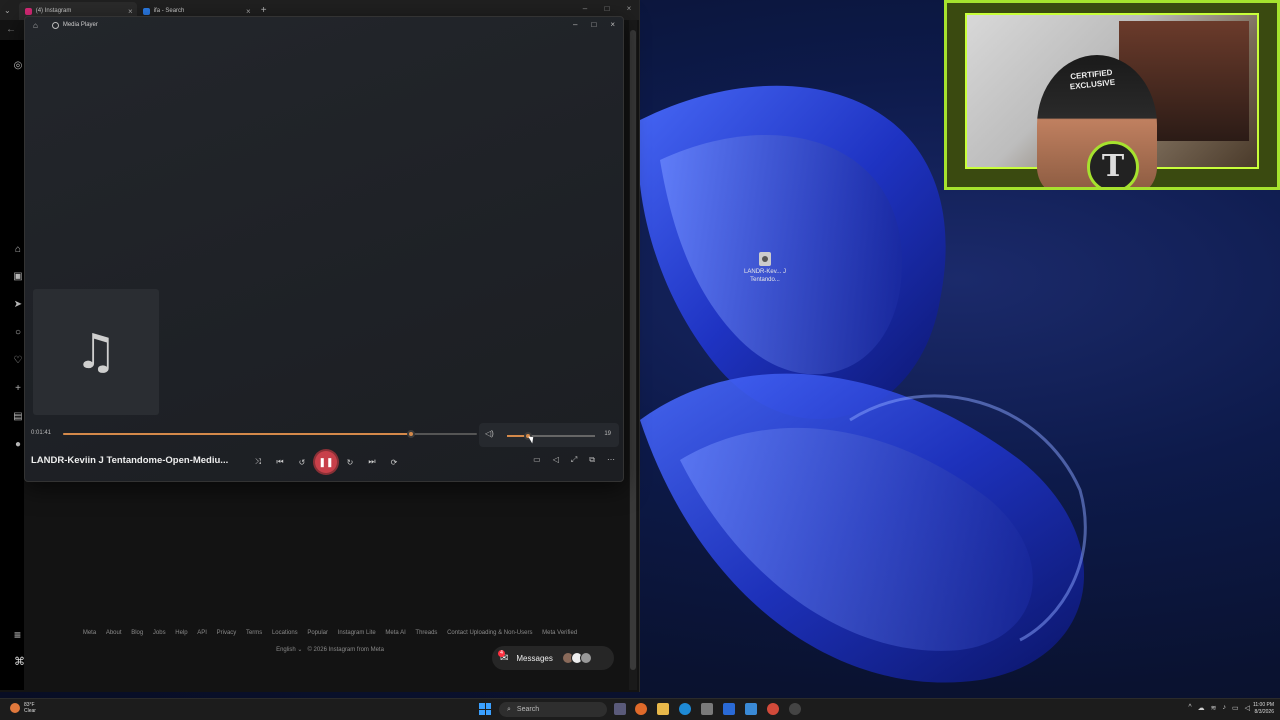 Image resolution: width=1280 pixels, height=720 pixels. What do you see at coordinates (553, 709) in the screenshot?
I see `taskbar-search-box: ⌕ Search` at bounding box center [553, 709].